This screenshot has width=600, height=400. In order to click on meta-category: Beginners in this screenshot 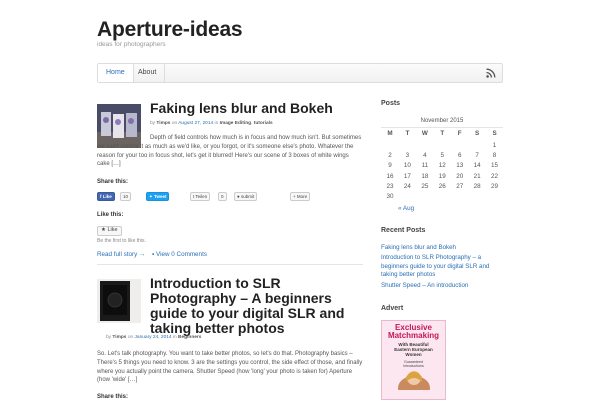, I will do `click(189, 337)`.